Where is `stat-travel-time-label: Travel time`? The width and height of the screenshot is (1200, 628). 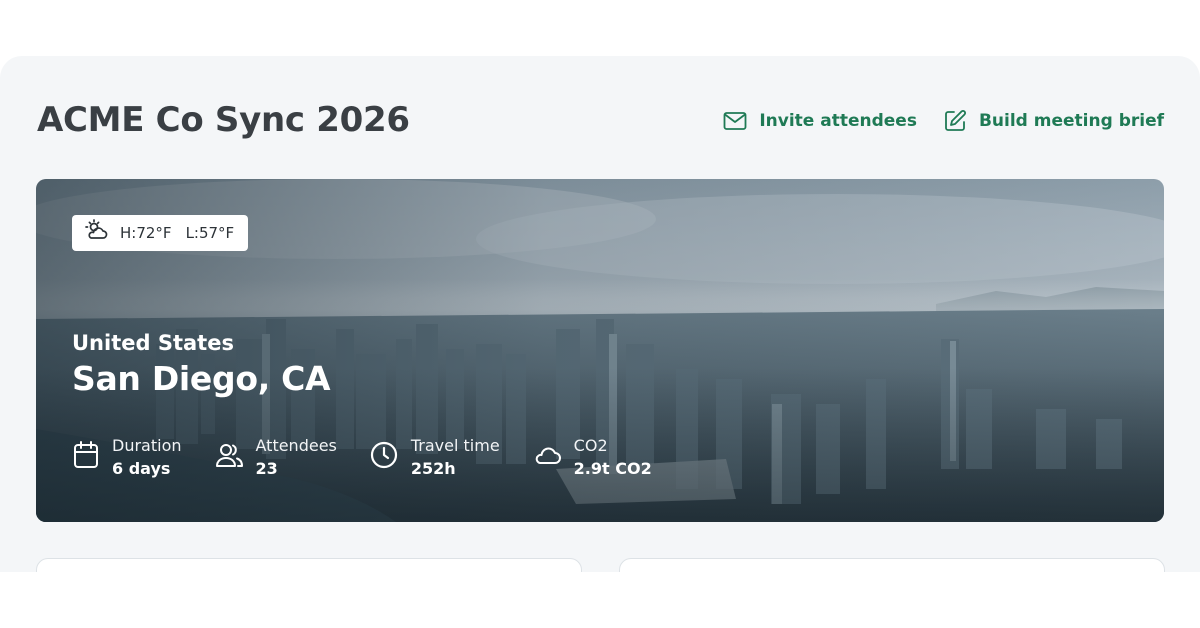
stat-travel-time-label: Travel time is located at coordinates (455, 445).